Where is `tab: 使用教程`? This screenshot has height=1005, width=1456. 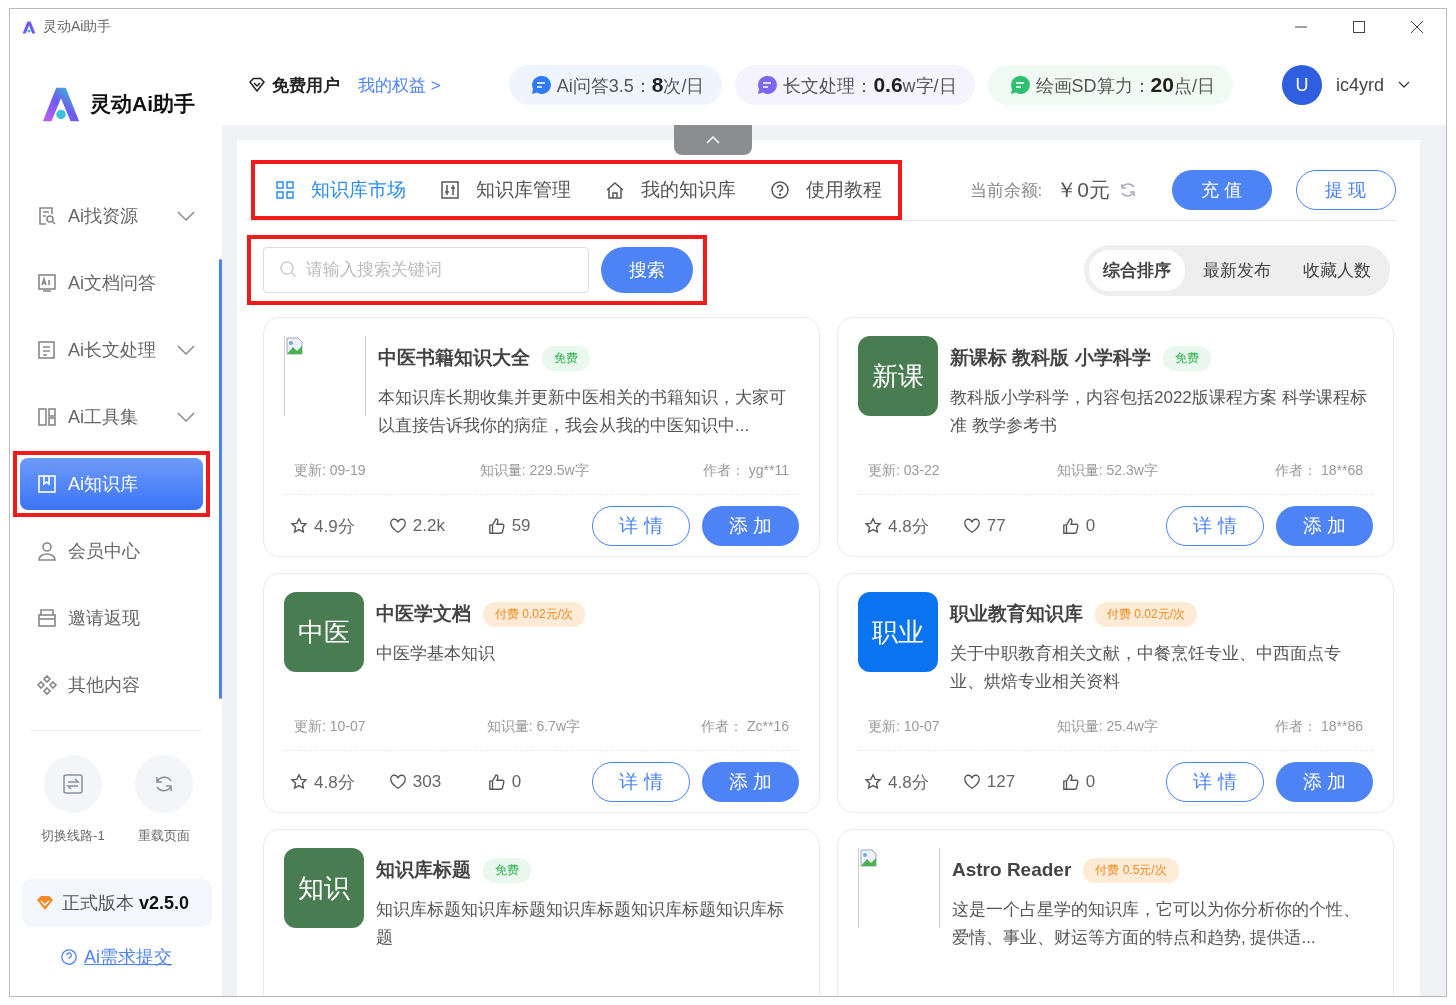
tab: 使用教程 is located at coordinates (826, 190).